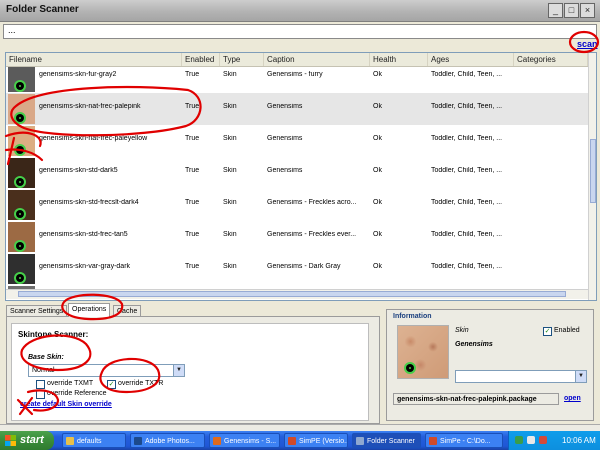  Describe the element at coordinates (295, 74) in the screenshot. I see `cell-caption: Genensims - furry` at that location.